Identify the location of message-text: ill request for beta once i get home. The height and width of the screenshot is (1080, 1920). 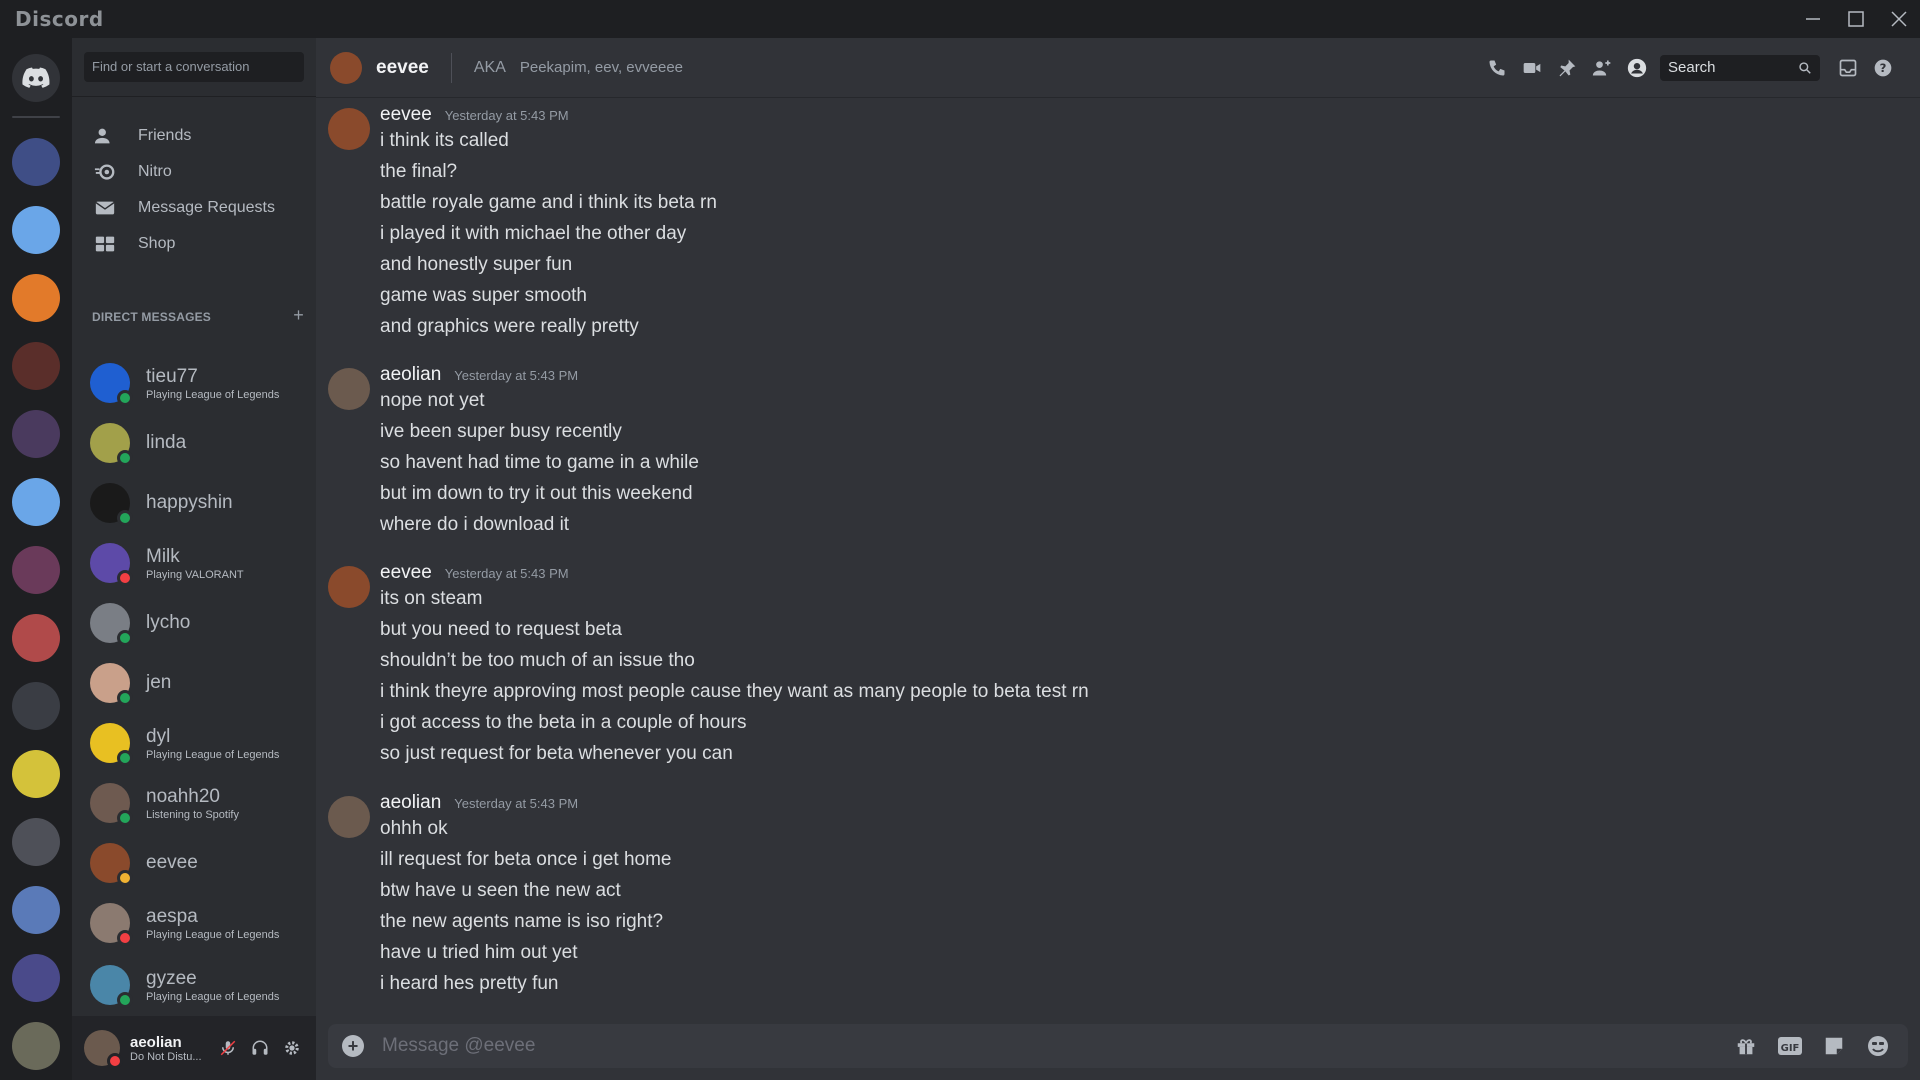
(526, 859).